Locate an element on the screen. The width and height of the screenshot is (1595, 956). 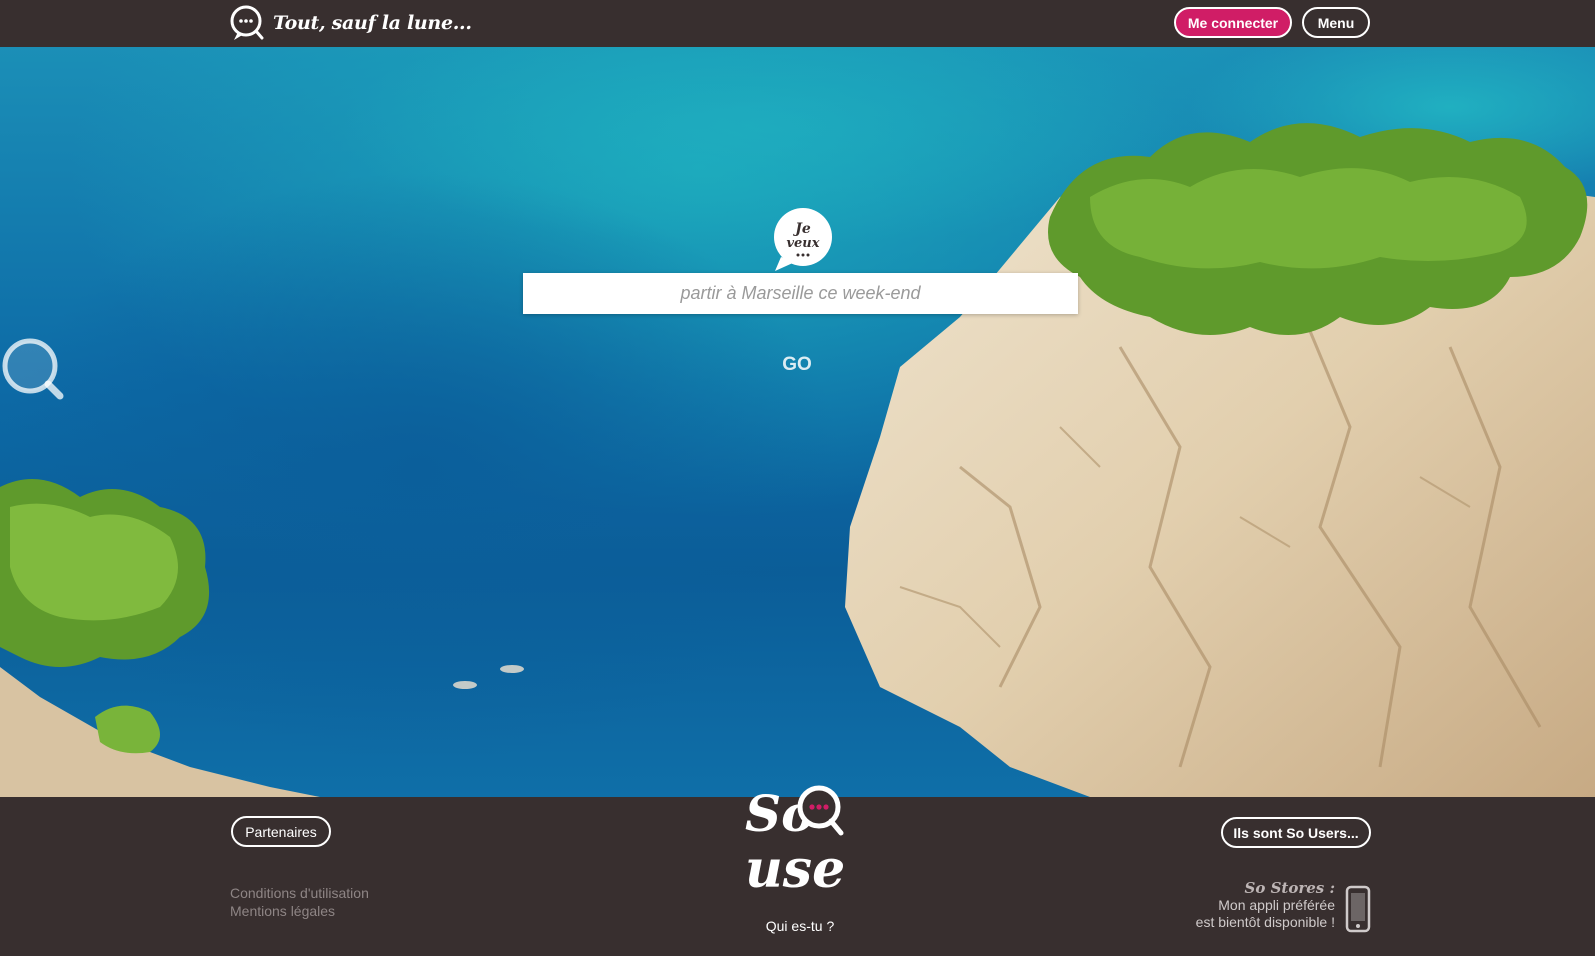
go-search-button is located at coordinates (35, 371).